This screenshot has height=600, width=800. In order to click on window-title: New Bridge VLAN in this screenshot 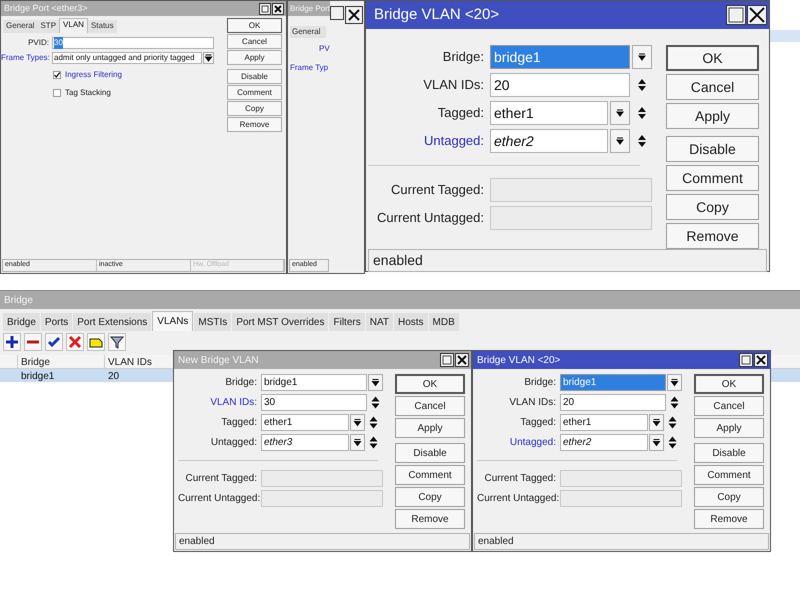, I will do `click(218, 361)`.